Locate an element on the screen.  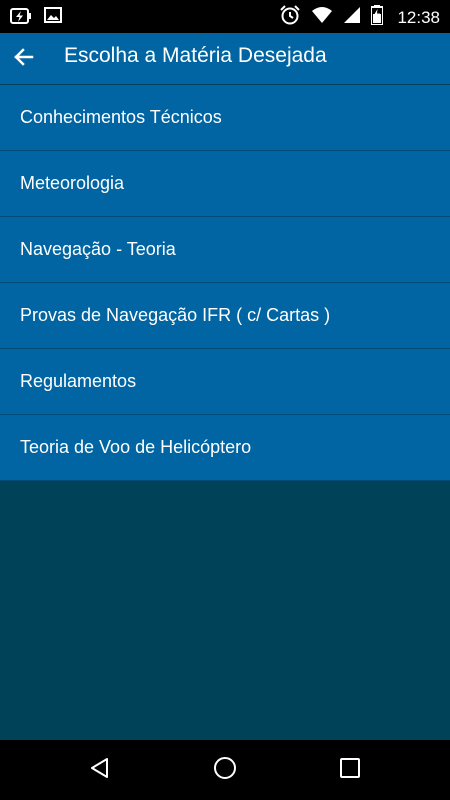
battery-icon is located at coordinates (377, 17).